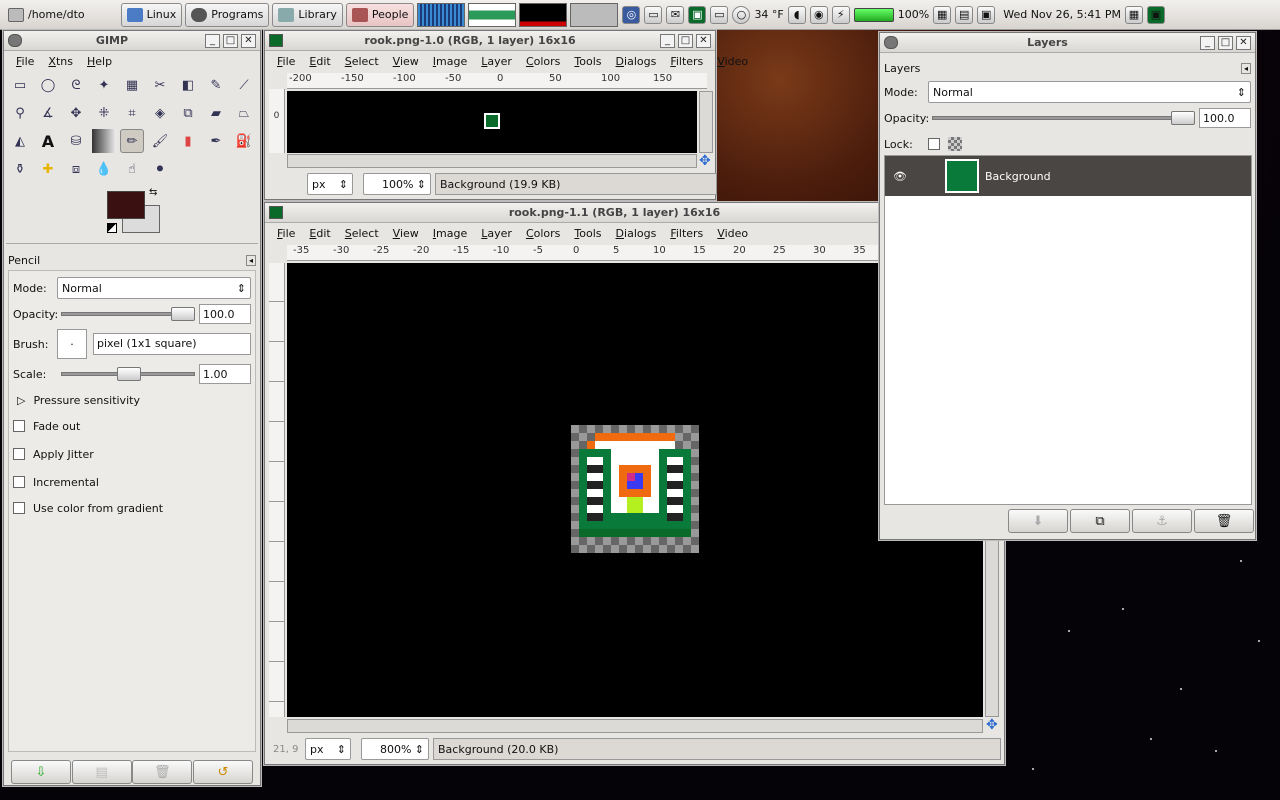  What do you see at coordinates (19, 454) in the screenshot?
I see `apply-jitter-checkbox` at bounding box center [19, 454].